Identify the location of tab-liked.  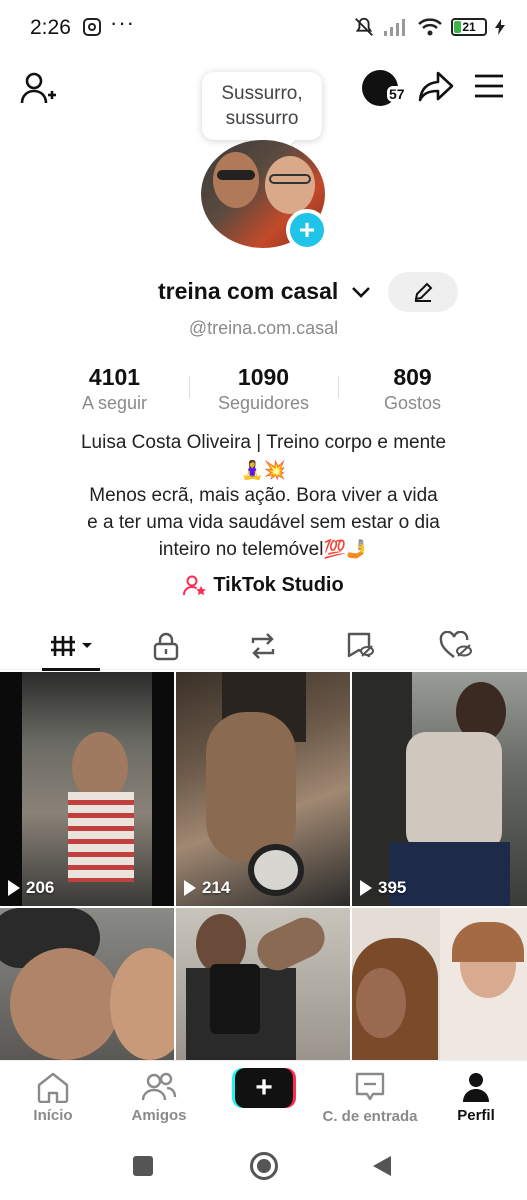
(456, 646).